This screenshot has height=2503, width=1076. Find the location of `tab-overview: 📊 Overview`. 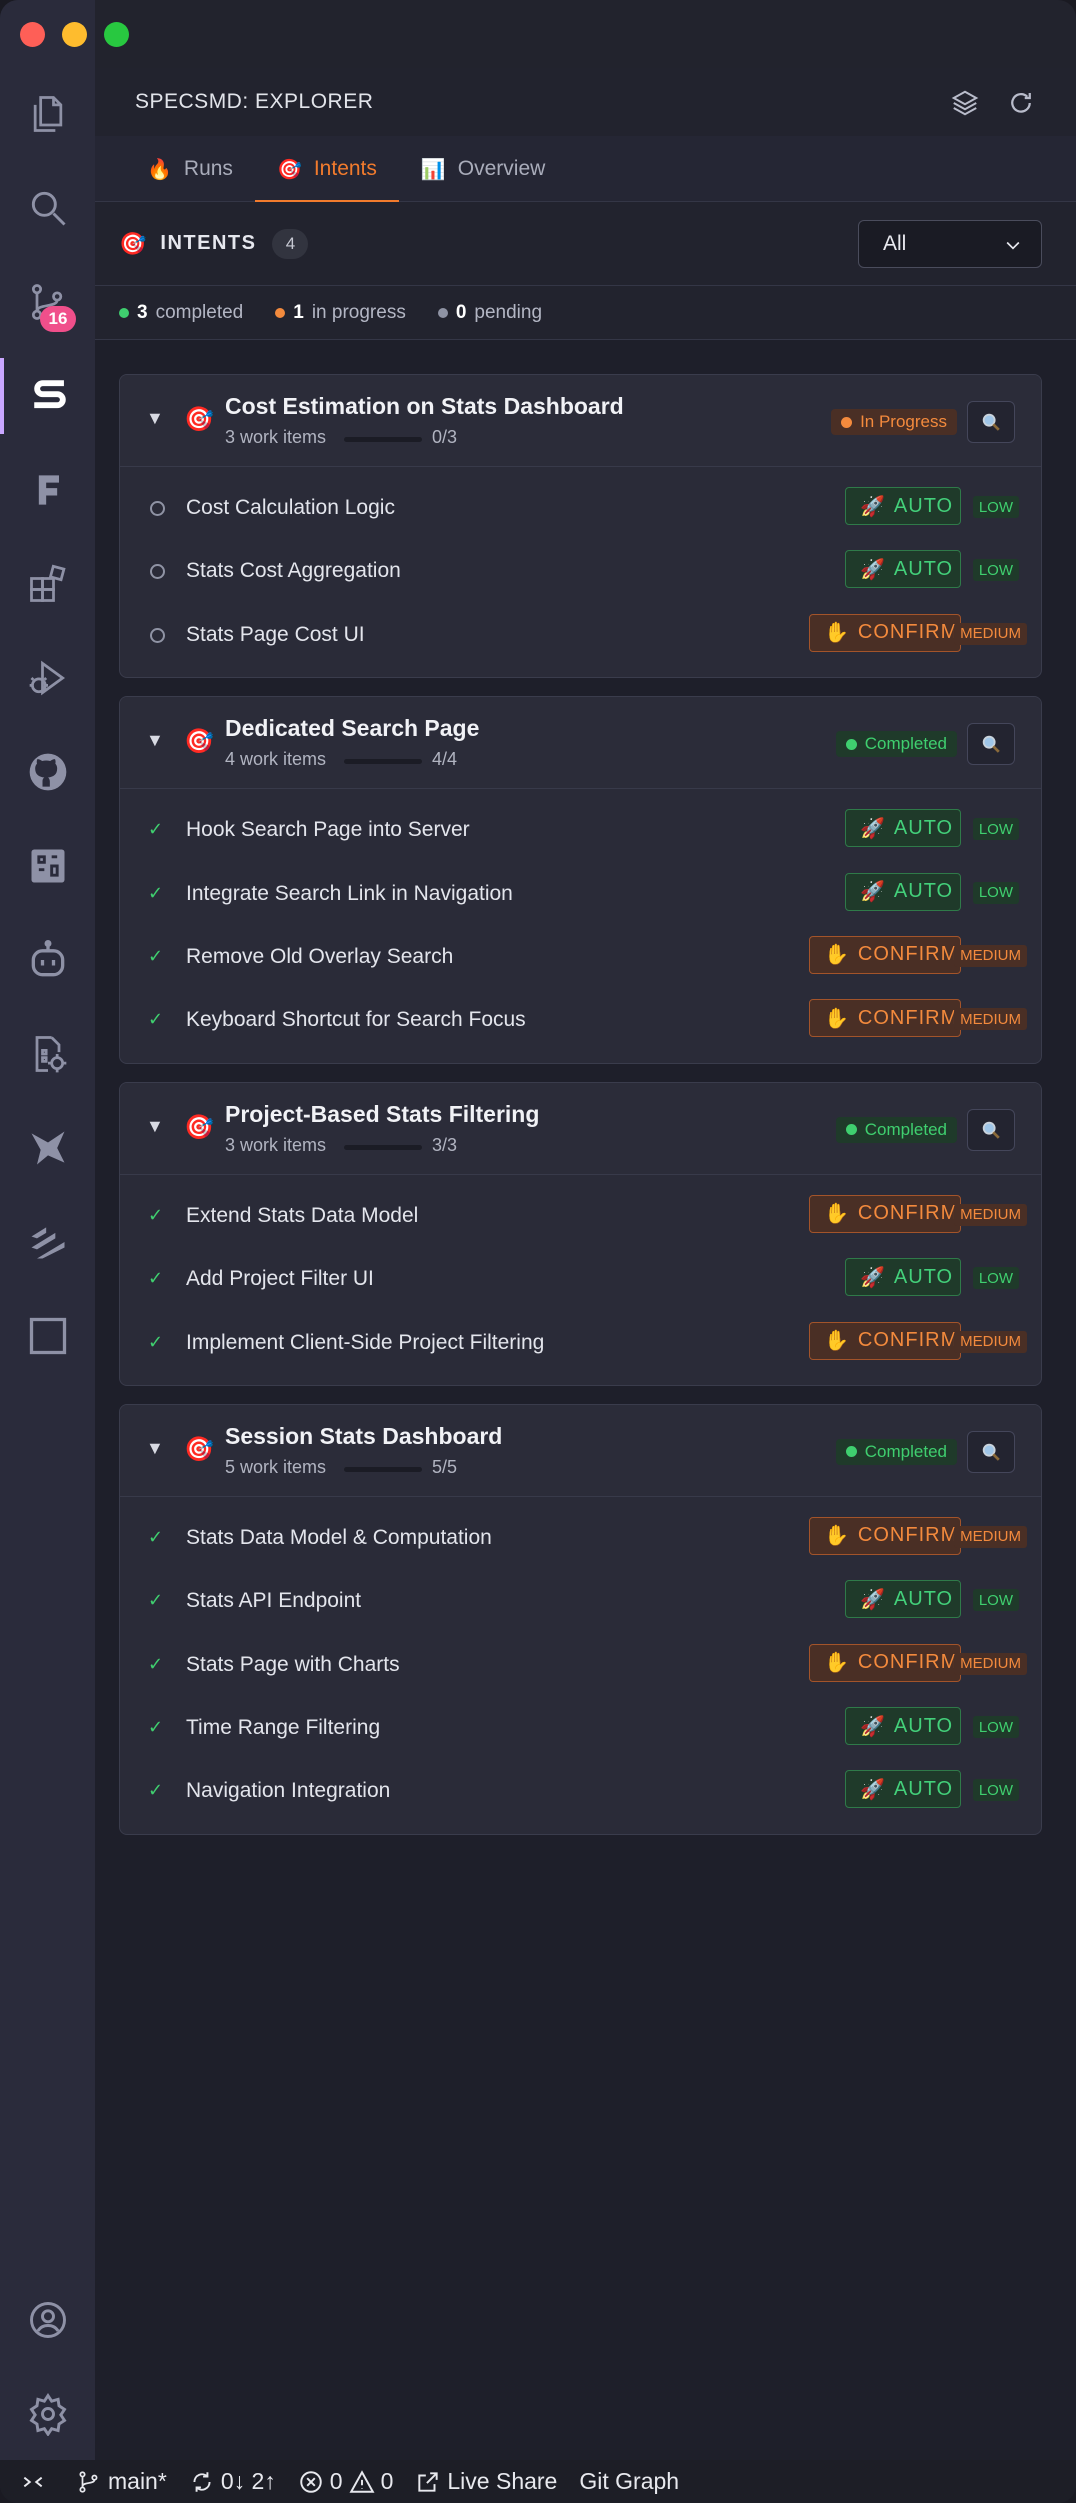

tab-overview: 📊 Overview is located at coordinates (483, 169).